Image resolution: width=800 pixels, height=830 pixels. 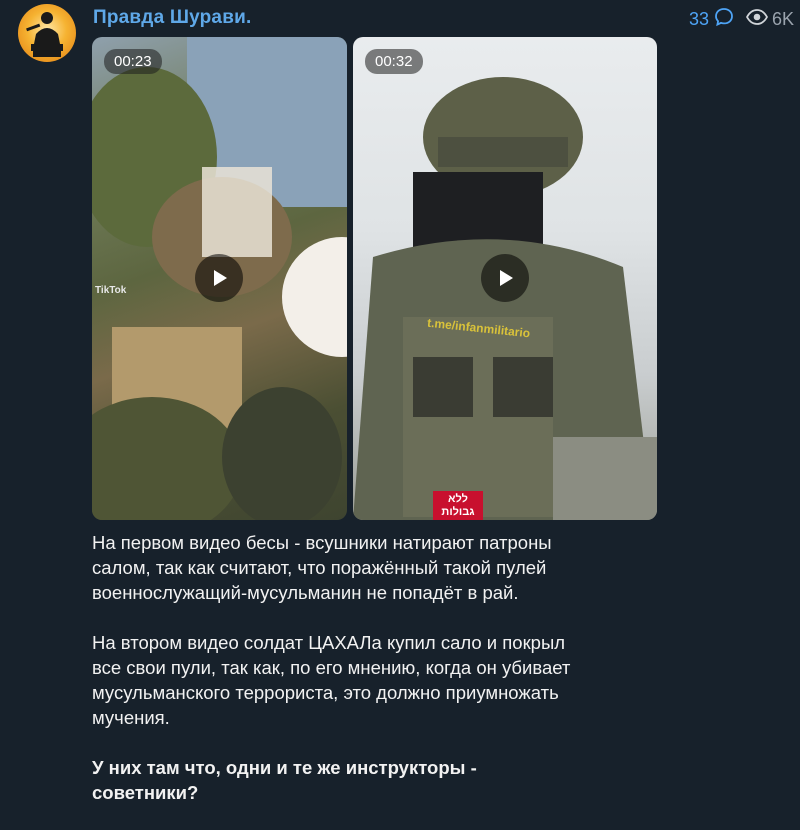 I want to click on hebrew-logo-badge: ללא גבולות, so click(x=458, y=505).